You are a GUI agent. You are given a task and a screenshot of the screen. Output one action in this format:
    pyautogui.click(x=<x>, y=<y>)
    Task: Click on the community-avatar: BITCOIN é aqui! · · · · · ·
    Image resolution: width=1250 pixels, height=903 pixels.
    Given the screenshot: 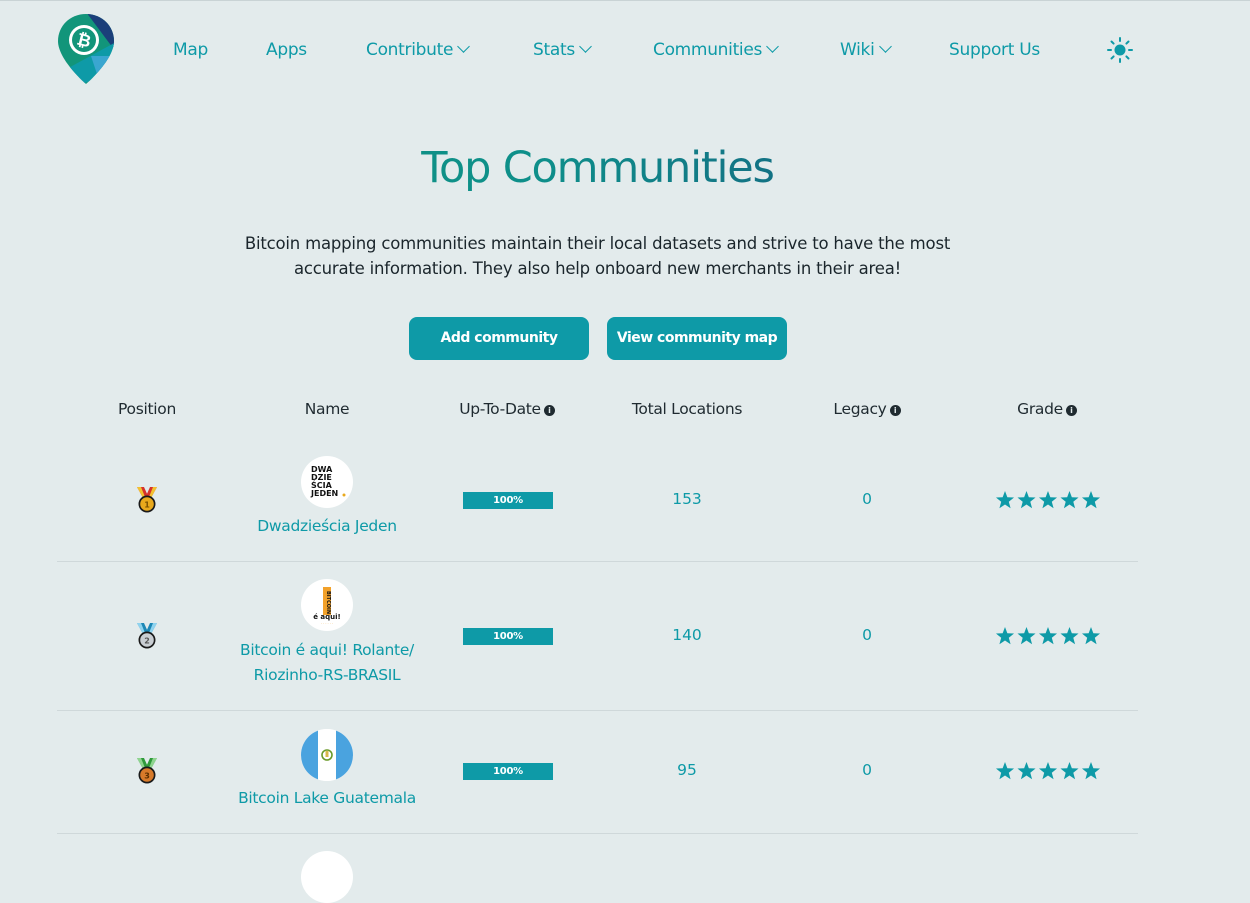 What is the action you would take?
    pyautogui.click(x=327, y=605)
    